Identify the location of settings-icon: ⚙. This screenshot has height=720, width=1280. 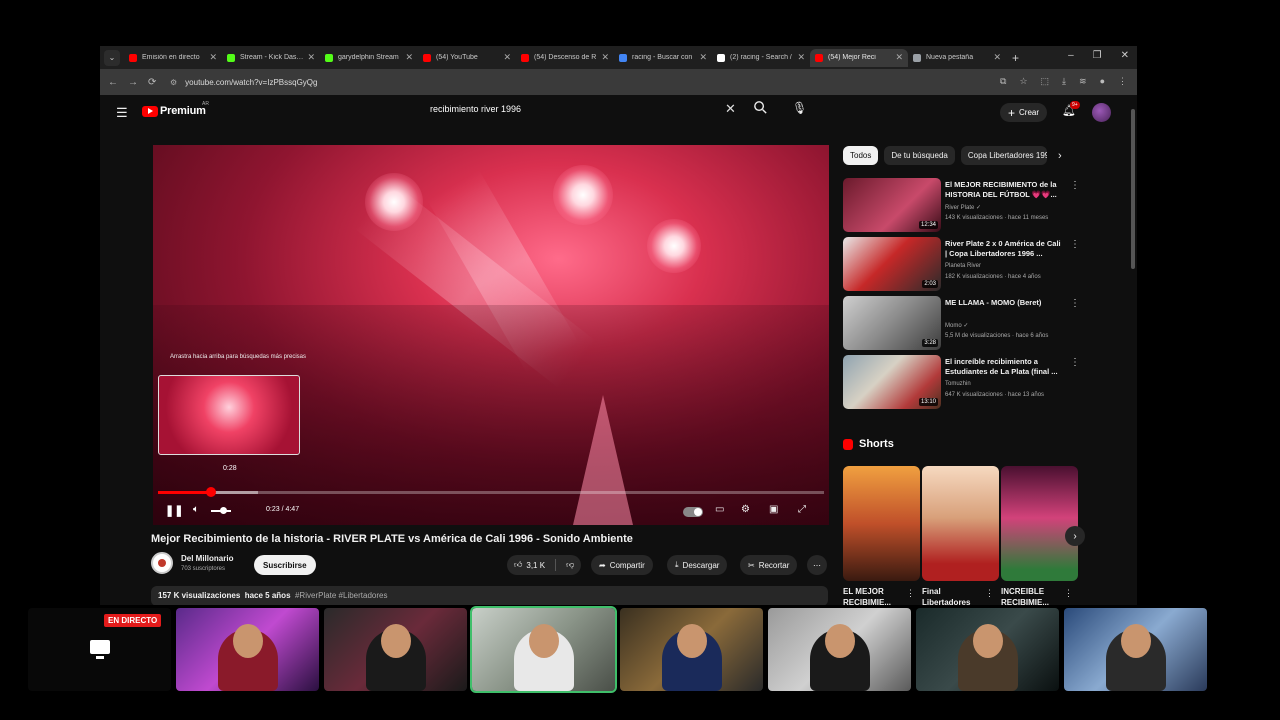
(745, 509).